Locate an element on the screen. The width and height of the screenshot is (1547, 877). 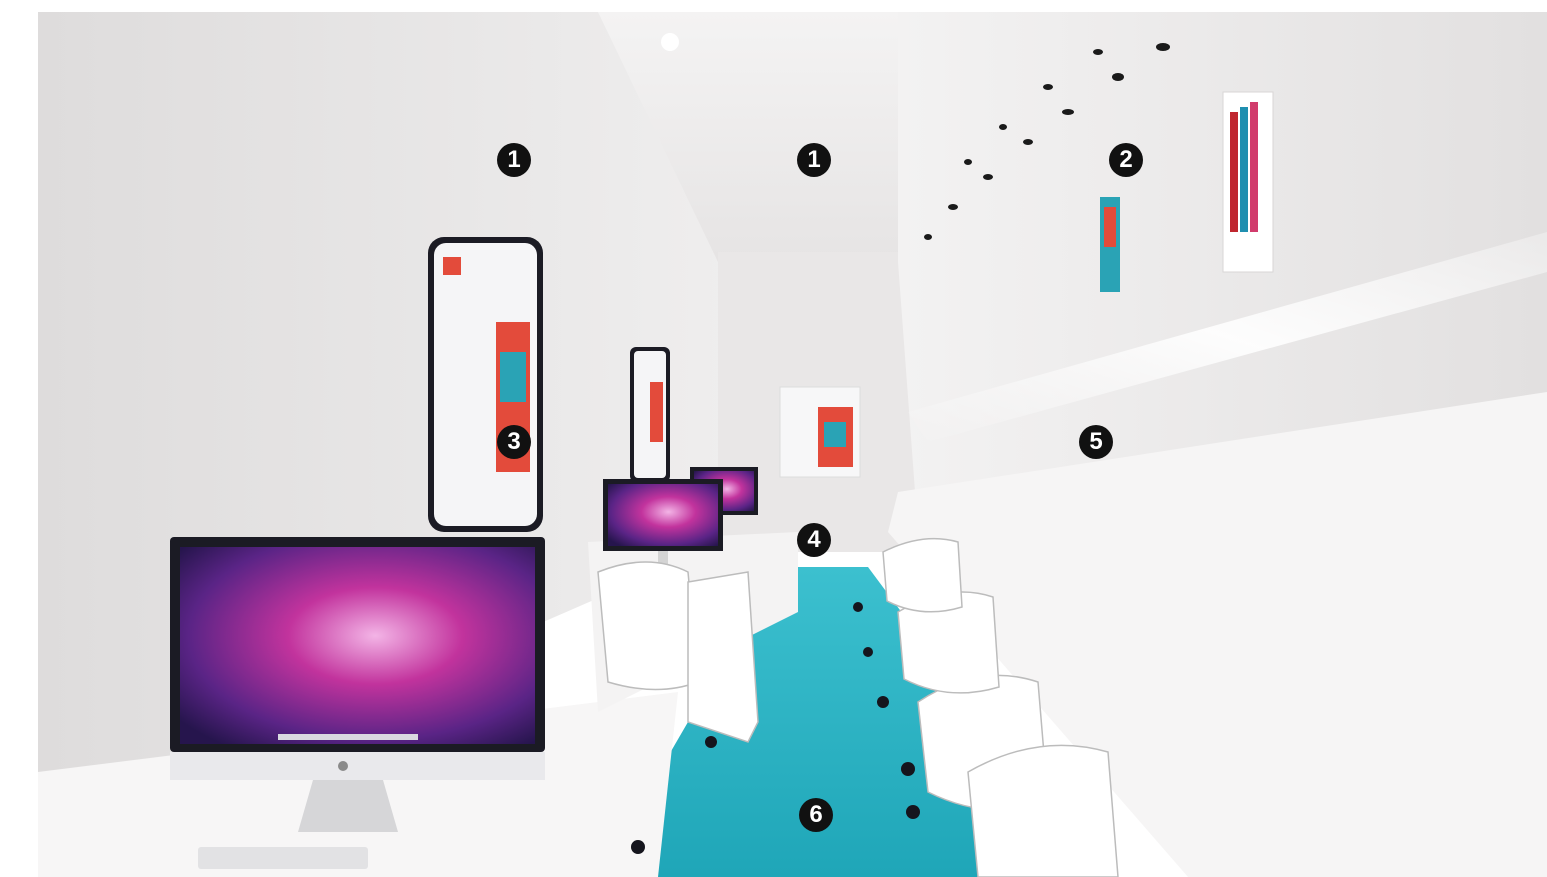
marker-6-floor: 6 is located at coordinates (816, 815).